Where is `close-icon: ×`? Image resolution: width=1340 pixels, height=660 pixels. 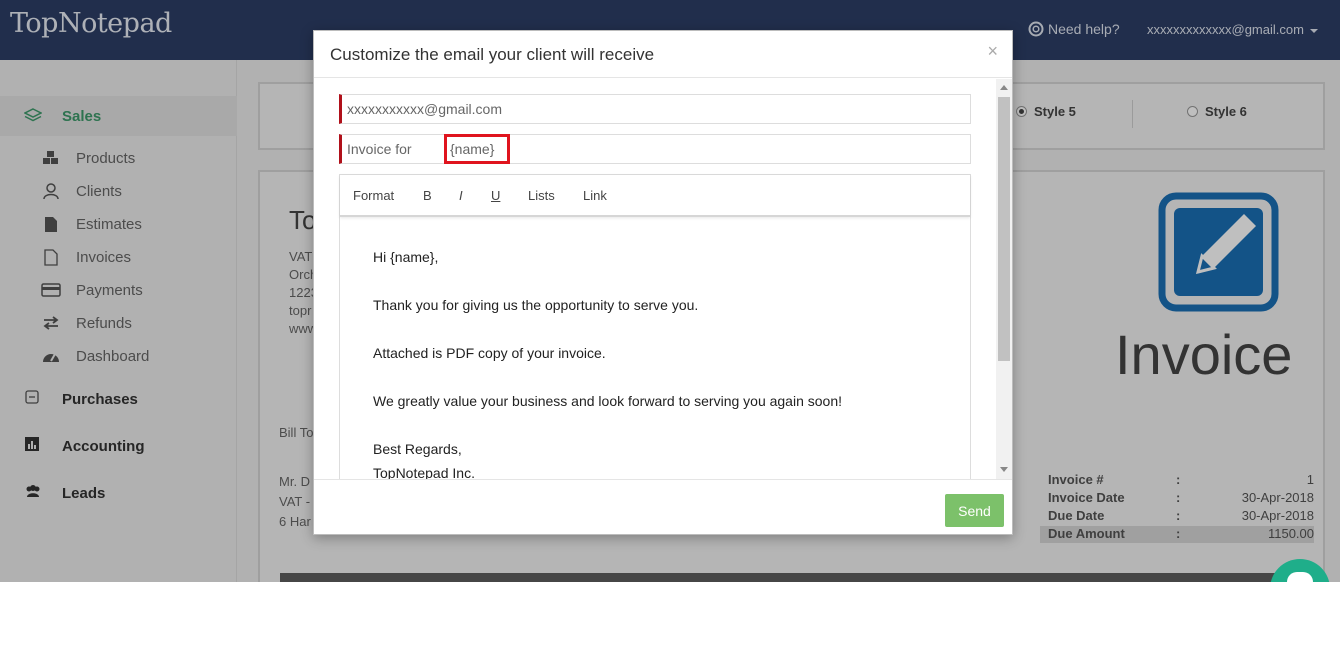 close-icon: × is located at coordinates (992, 51).